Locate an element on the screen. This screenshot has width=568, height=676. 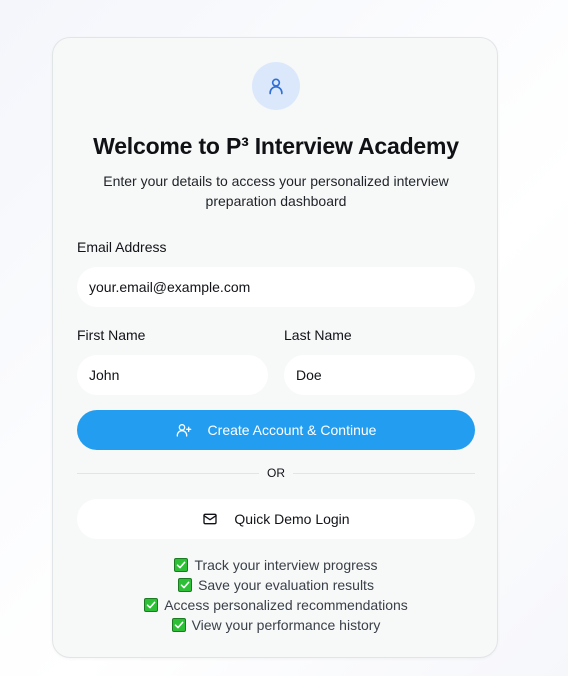
feature-text: Save your evaluation results is located at coordinates (286, 585).